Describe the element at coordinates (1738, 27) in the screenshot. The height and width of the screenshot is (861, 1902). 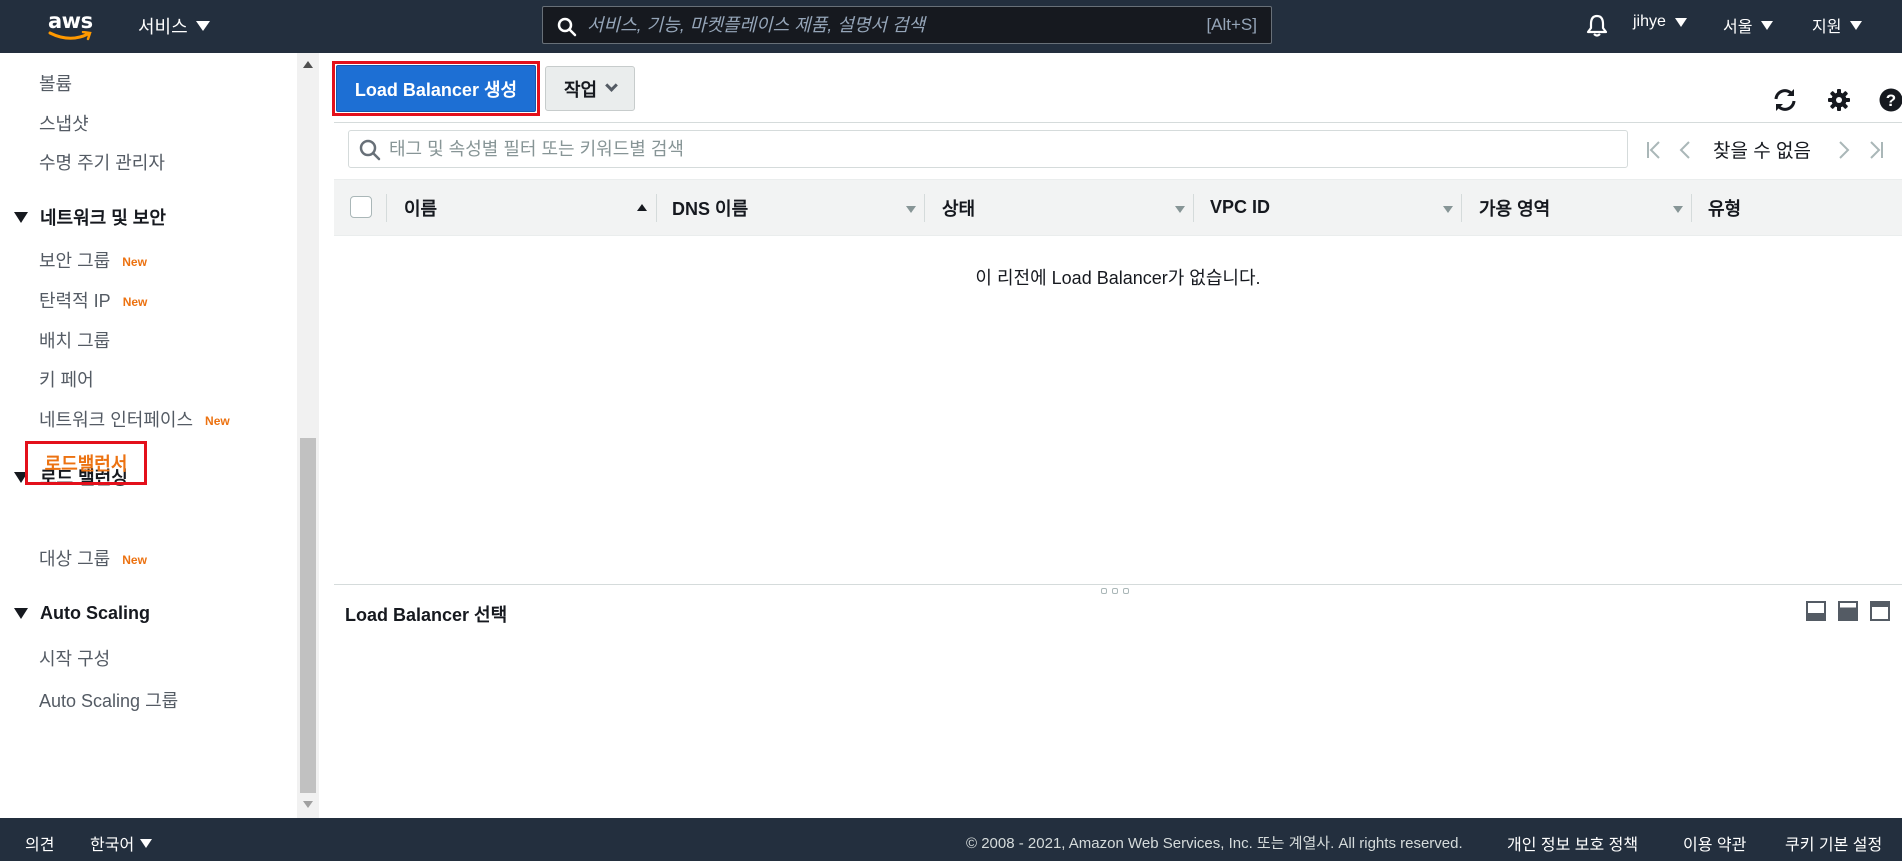
I see `region-name: 서울` at that location.